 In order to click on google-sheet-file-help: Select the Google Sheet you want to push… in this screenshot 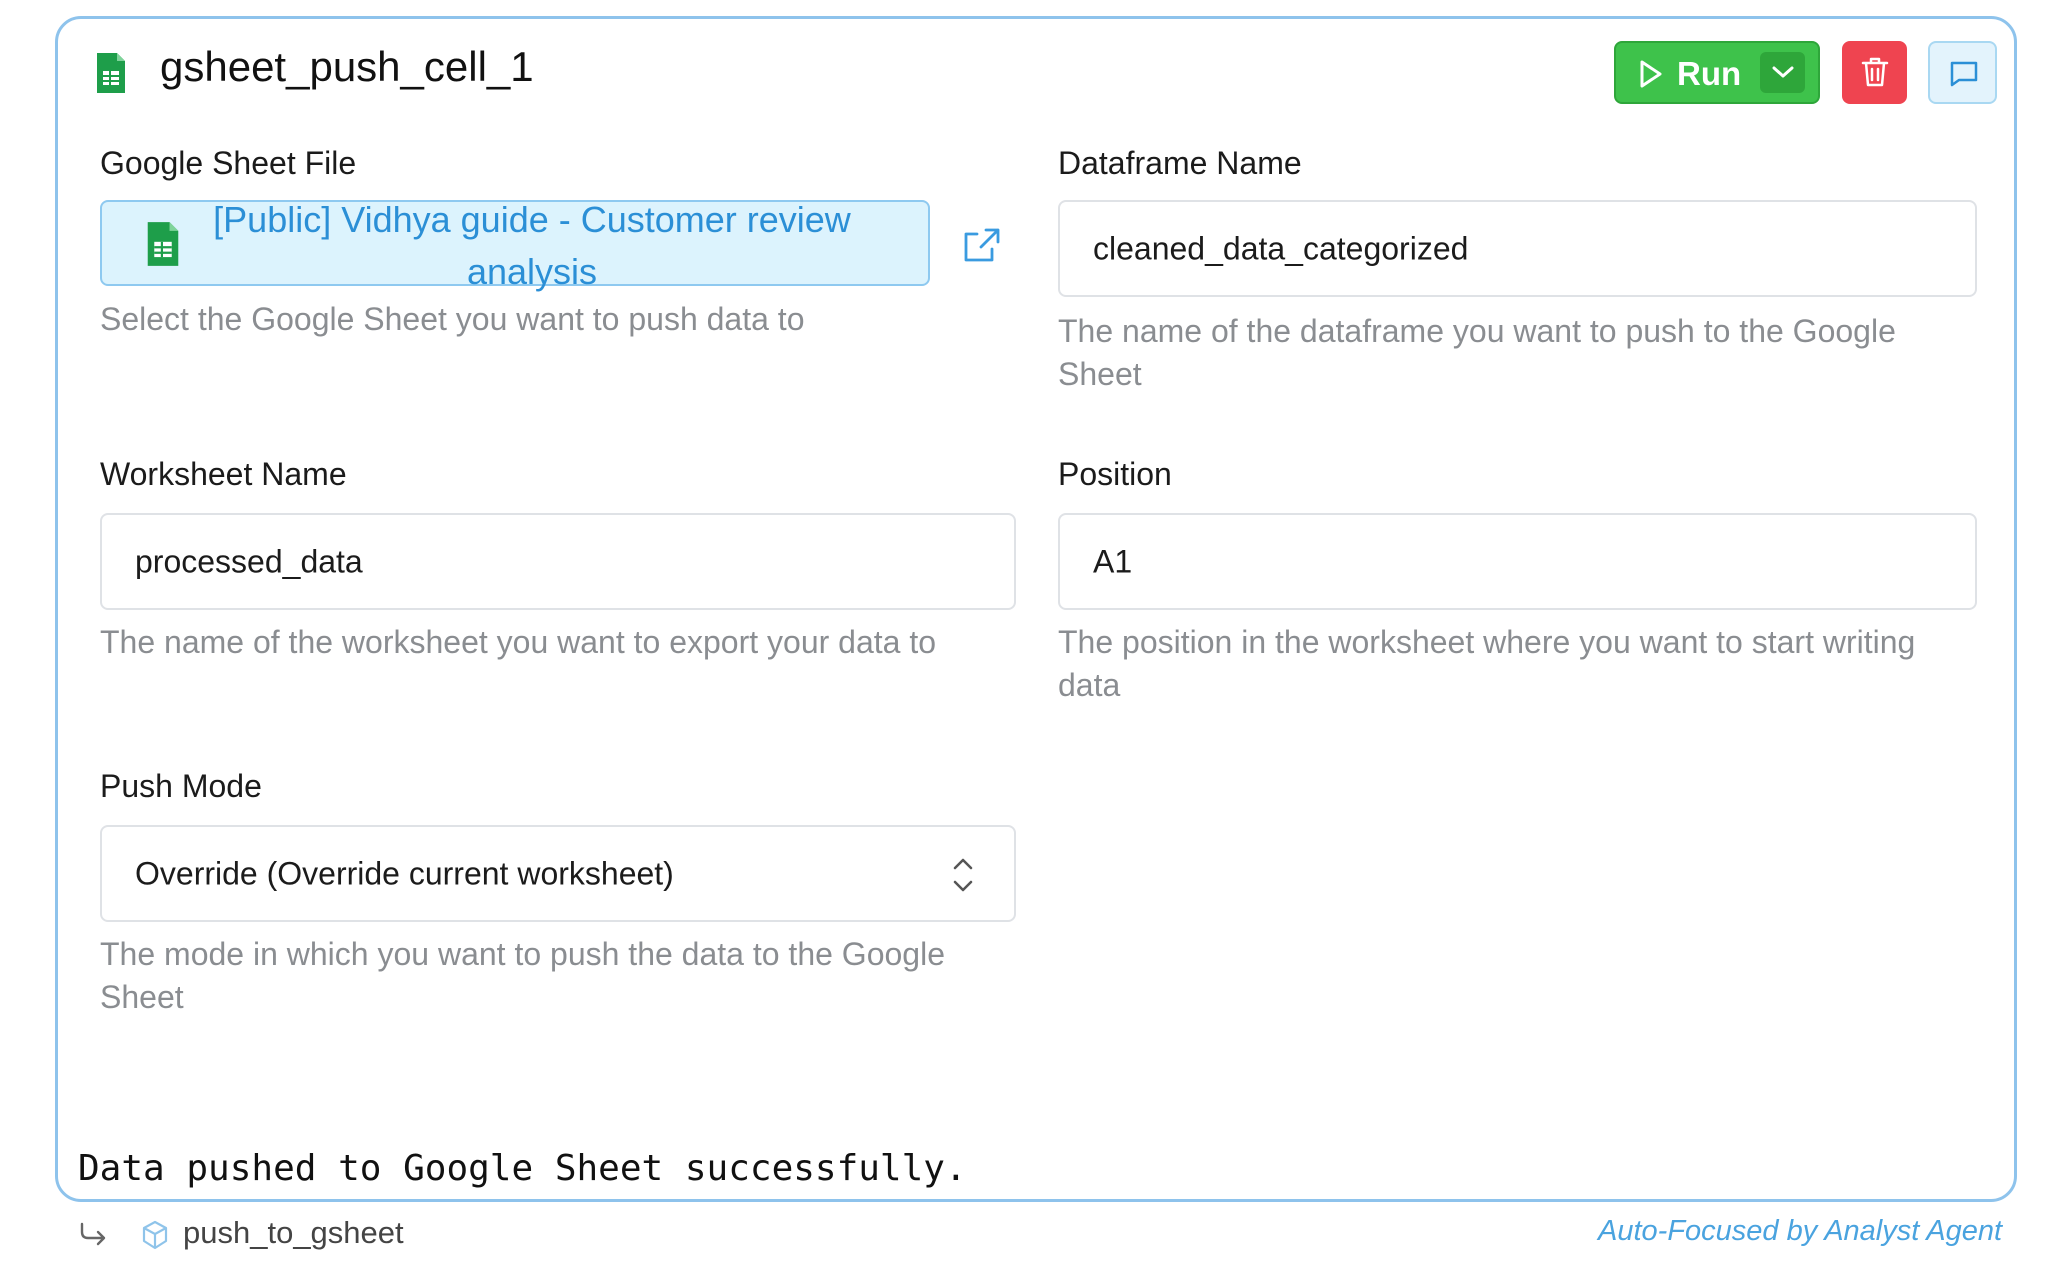, I will do `click(452, 319)`.